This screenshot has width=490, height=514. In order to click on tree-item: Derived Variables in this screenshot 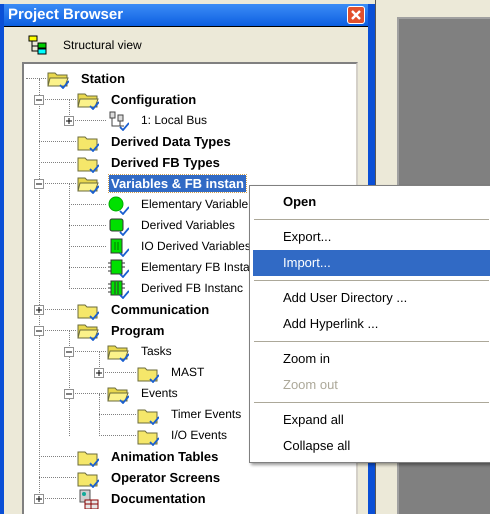, I will do `click(188, 225)`.